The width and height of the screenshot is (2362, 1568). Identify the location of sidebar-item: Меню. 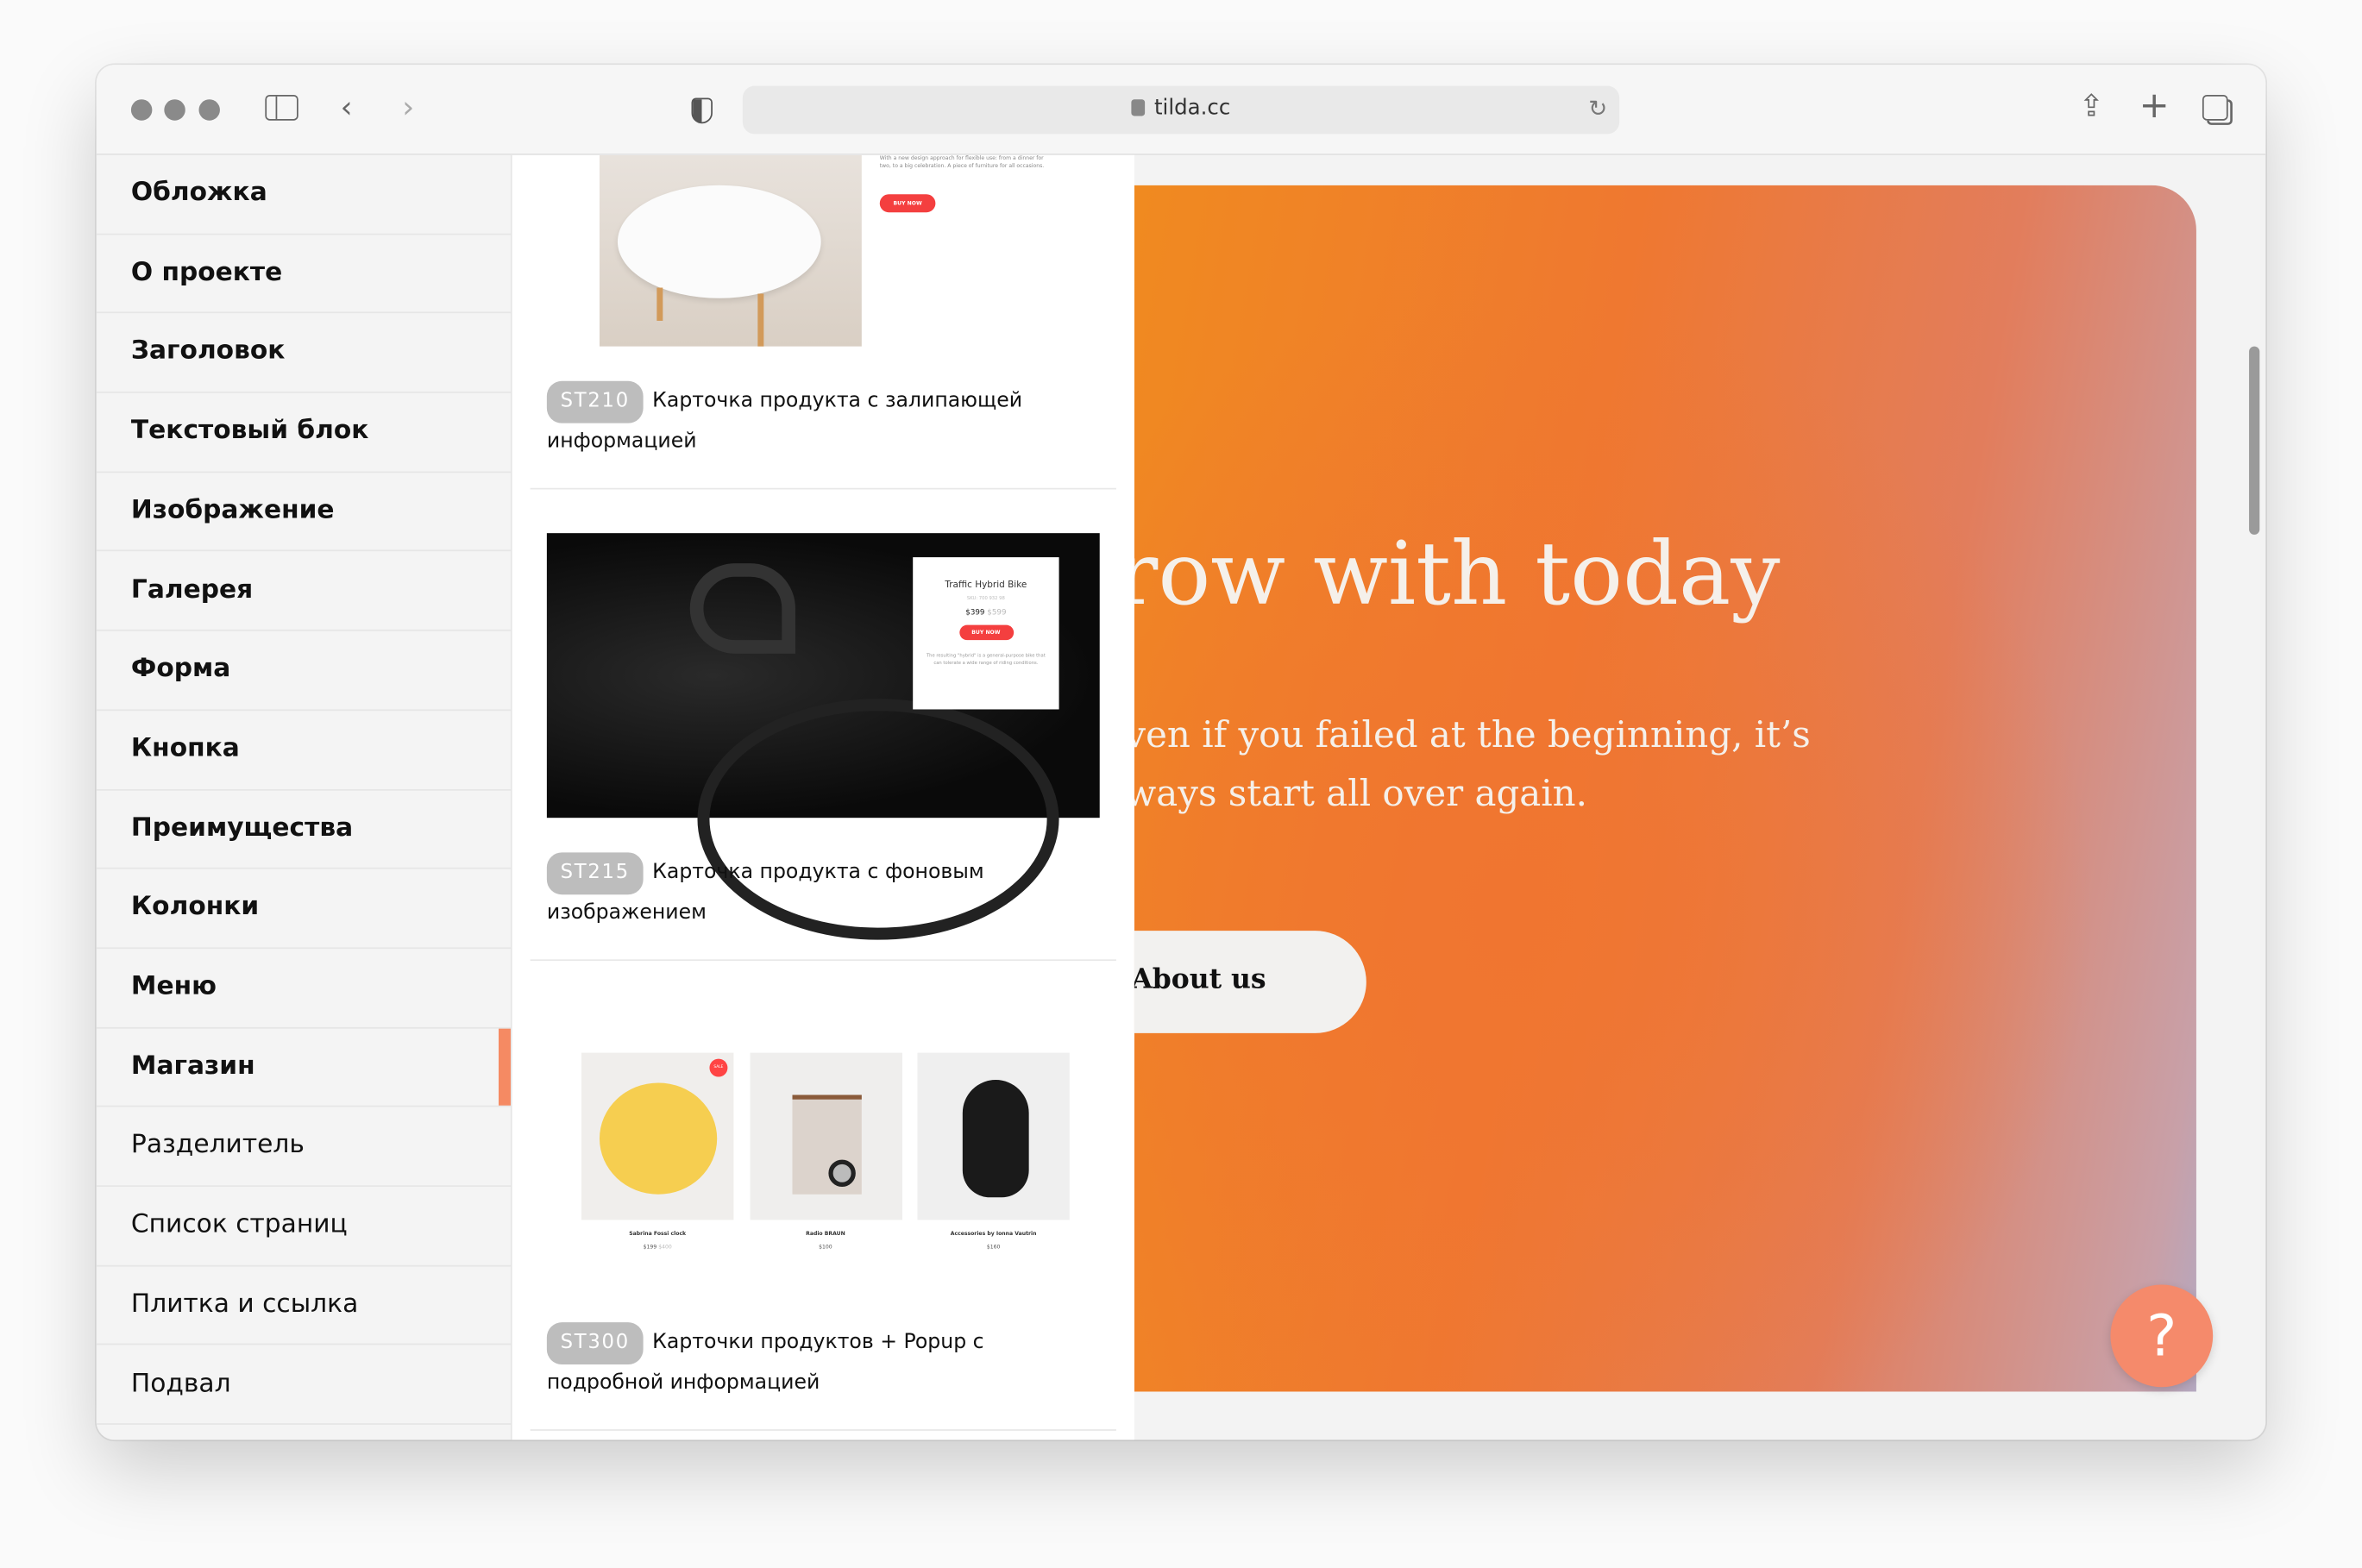
(304, 989).